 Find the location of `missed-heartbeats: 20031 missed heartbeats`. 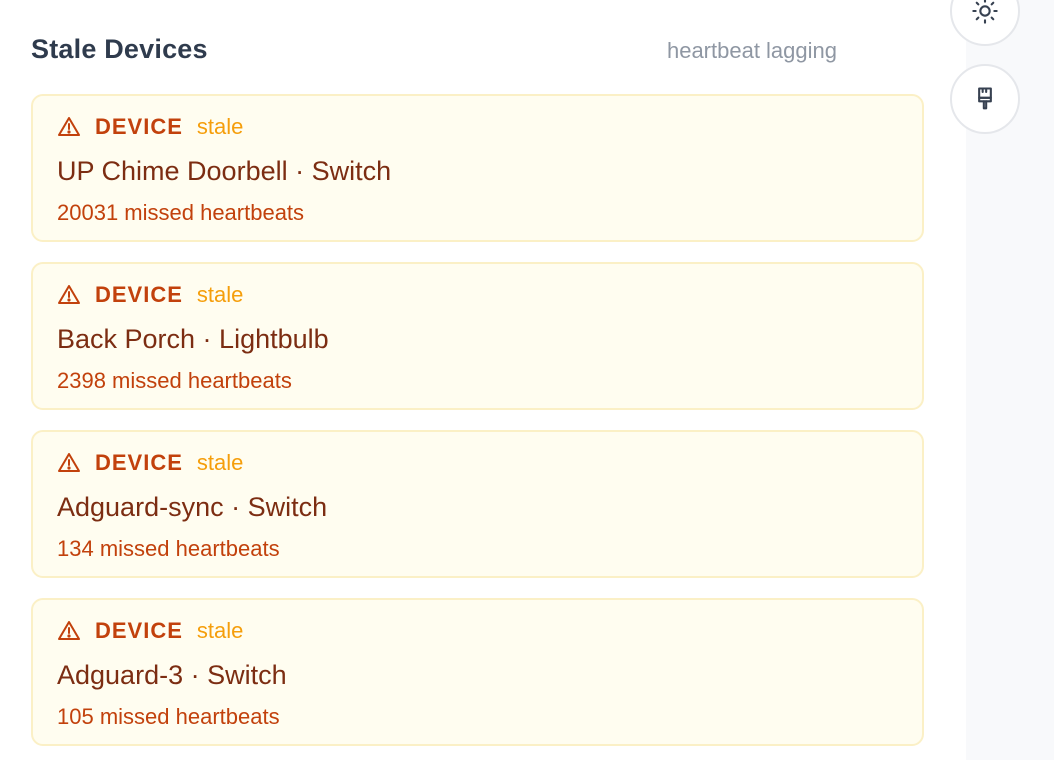

missed-heartbeats: 20031 missed heartbeats is located at coordinates (181, 212).